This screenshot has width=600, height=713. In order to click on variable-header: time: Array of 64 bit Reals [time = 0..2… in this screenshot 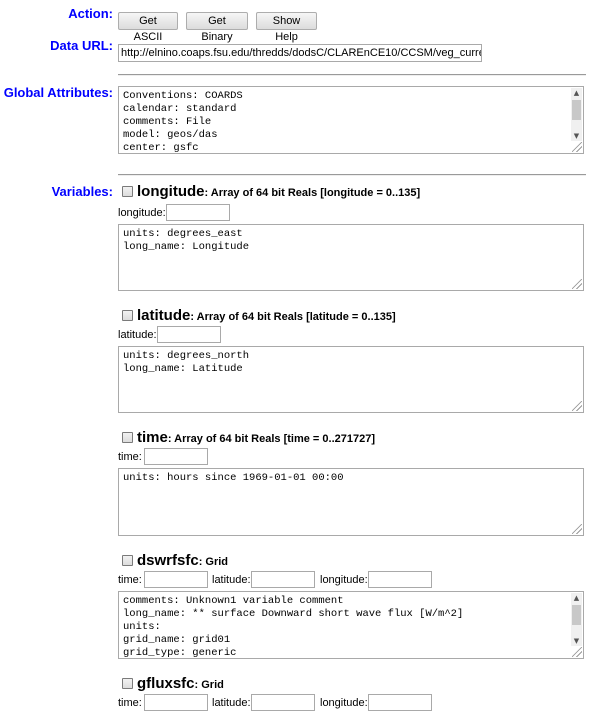, I will do `click(256, 437)`.